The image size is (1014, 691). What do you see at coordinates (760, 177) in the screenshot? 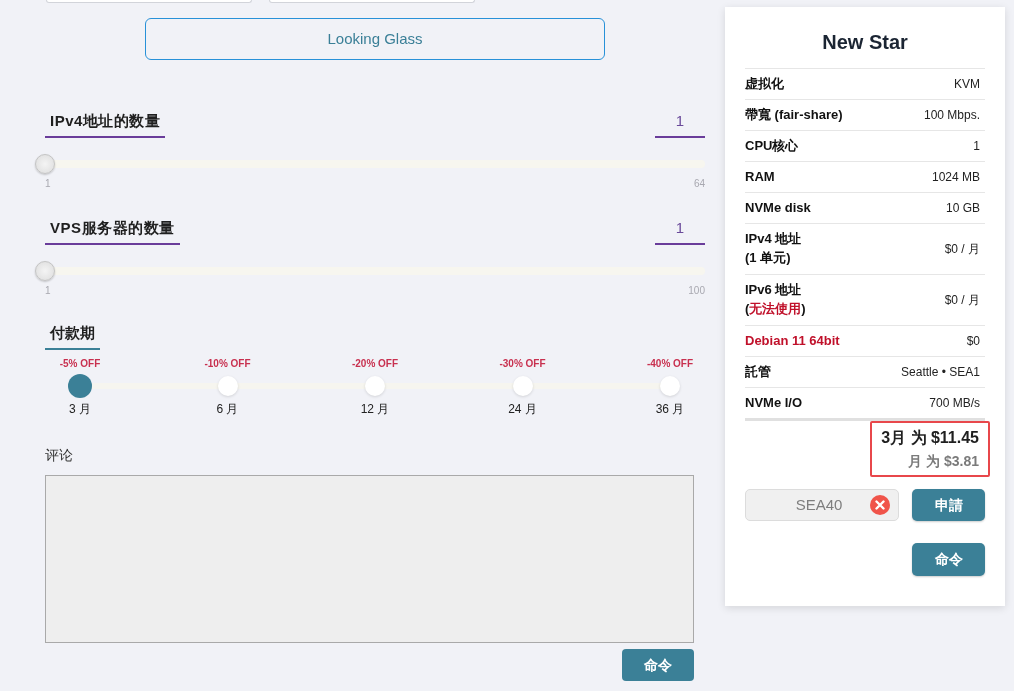
I see `spec-label: RAM` at bounding box center [760, 177].